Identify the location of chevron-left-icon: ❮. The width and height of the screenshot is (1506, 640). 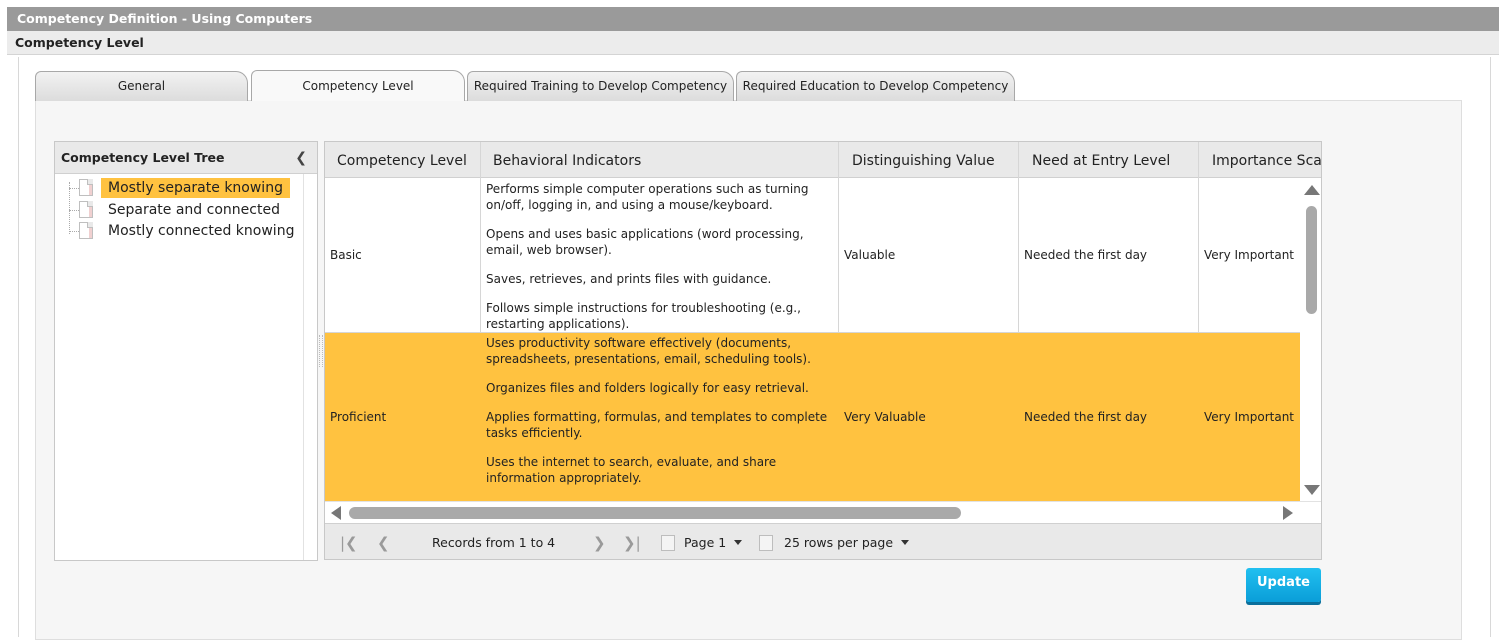
(301, 158).